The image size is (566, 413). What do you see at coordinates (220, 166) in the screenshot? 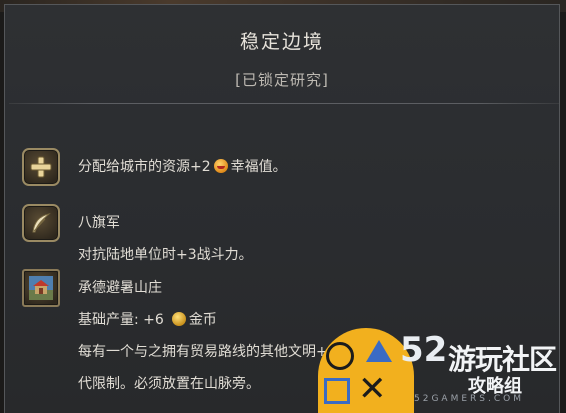
I see `happiness-icon` at bounding box center [220, 166].